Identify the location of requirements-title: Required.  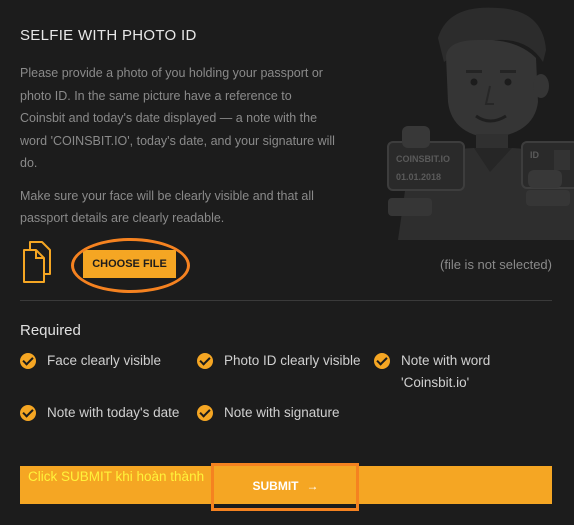
(50, 330).